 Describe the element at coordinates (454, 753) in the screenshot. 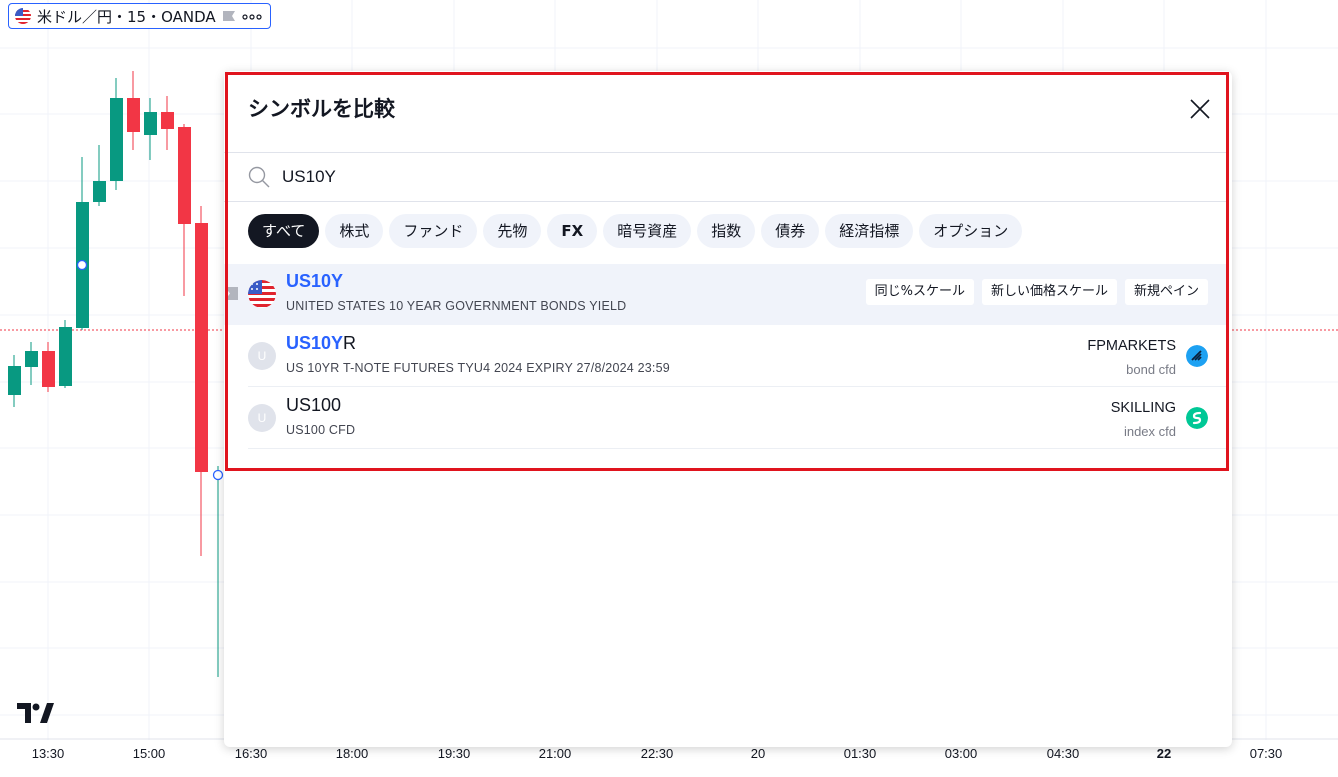

I see `time-label: 19:30` at that location.